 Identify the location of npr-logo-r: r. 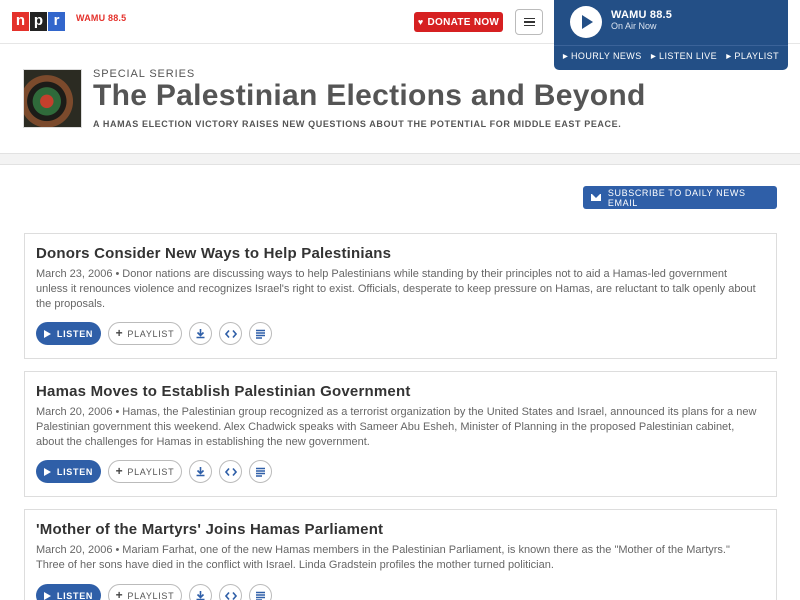
(56, 21).